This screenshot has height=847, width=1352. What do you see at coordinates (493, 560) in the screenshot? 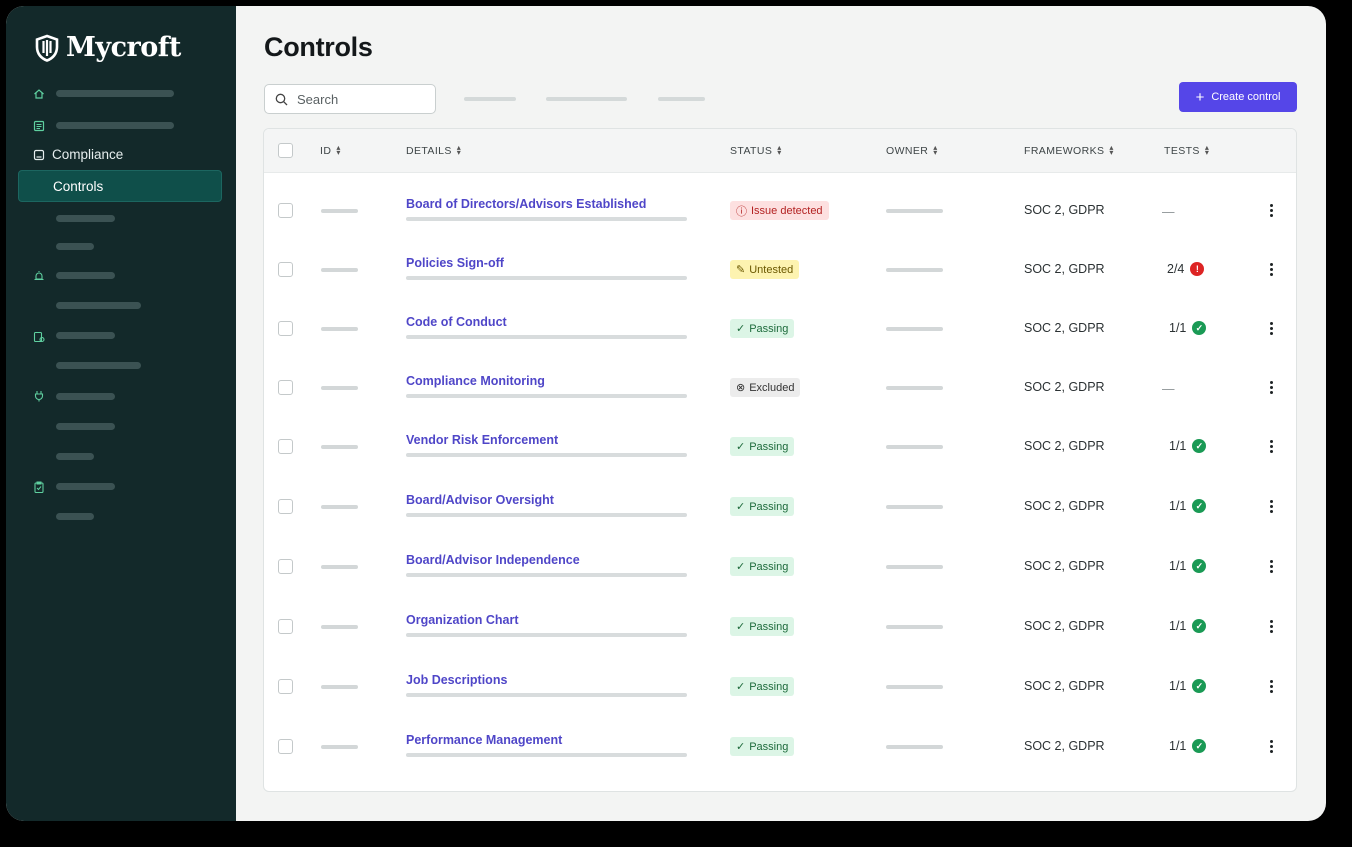
I see `control-name-link: Board/Advisor Independence` at bounding box center [493, 560].